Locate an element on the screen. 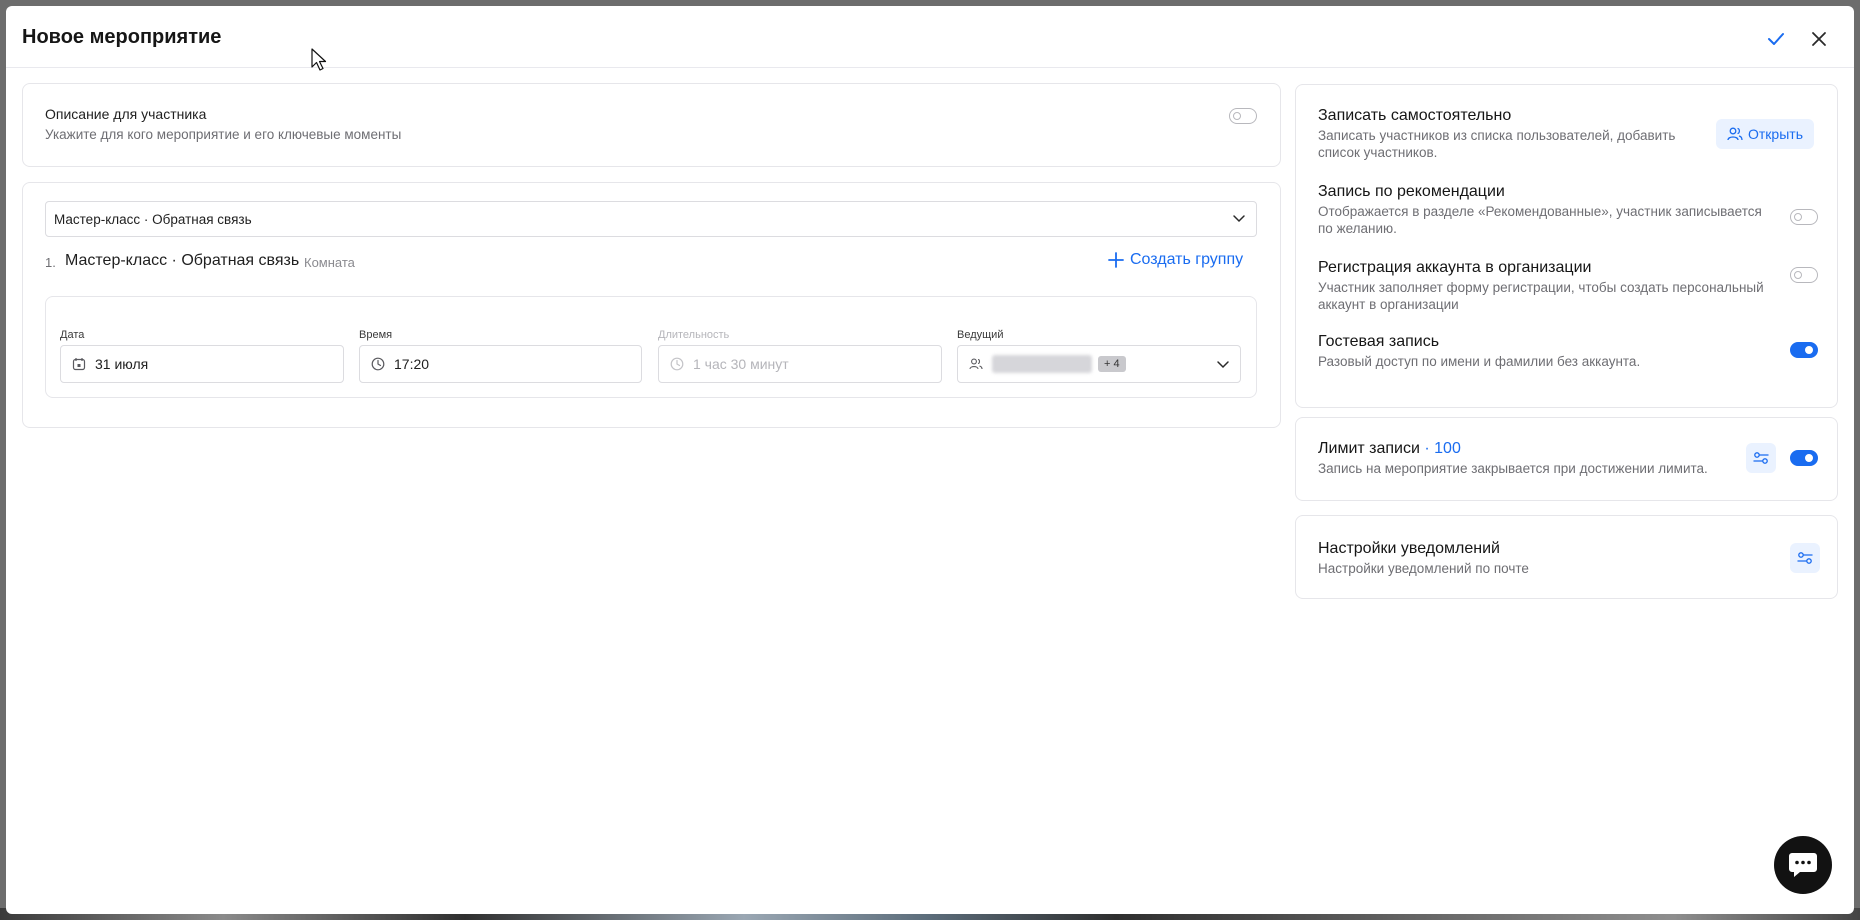 The height and width of the screenshot is (920, 1860). modal-title: Новое мероприятие is located at coordinates (122, 37).